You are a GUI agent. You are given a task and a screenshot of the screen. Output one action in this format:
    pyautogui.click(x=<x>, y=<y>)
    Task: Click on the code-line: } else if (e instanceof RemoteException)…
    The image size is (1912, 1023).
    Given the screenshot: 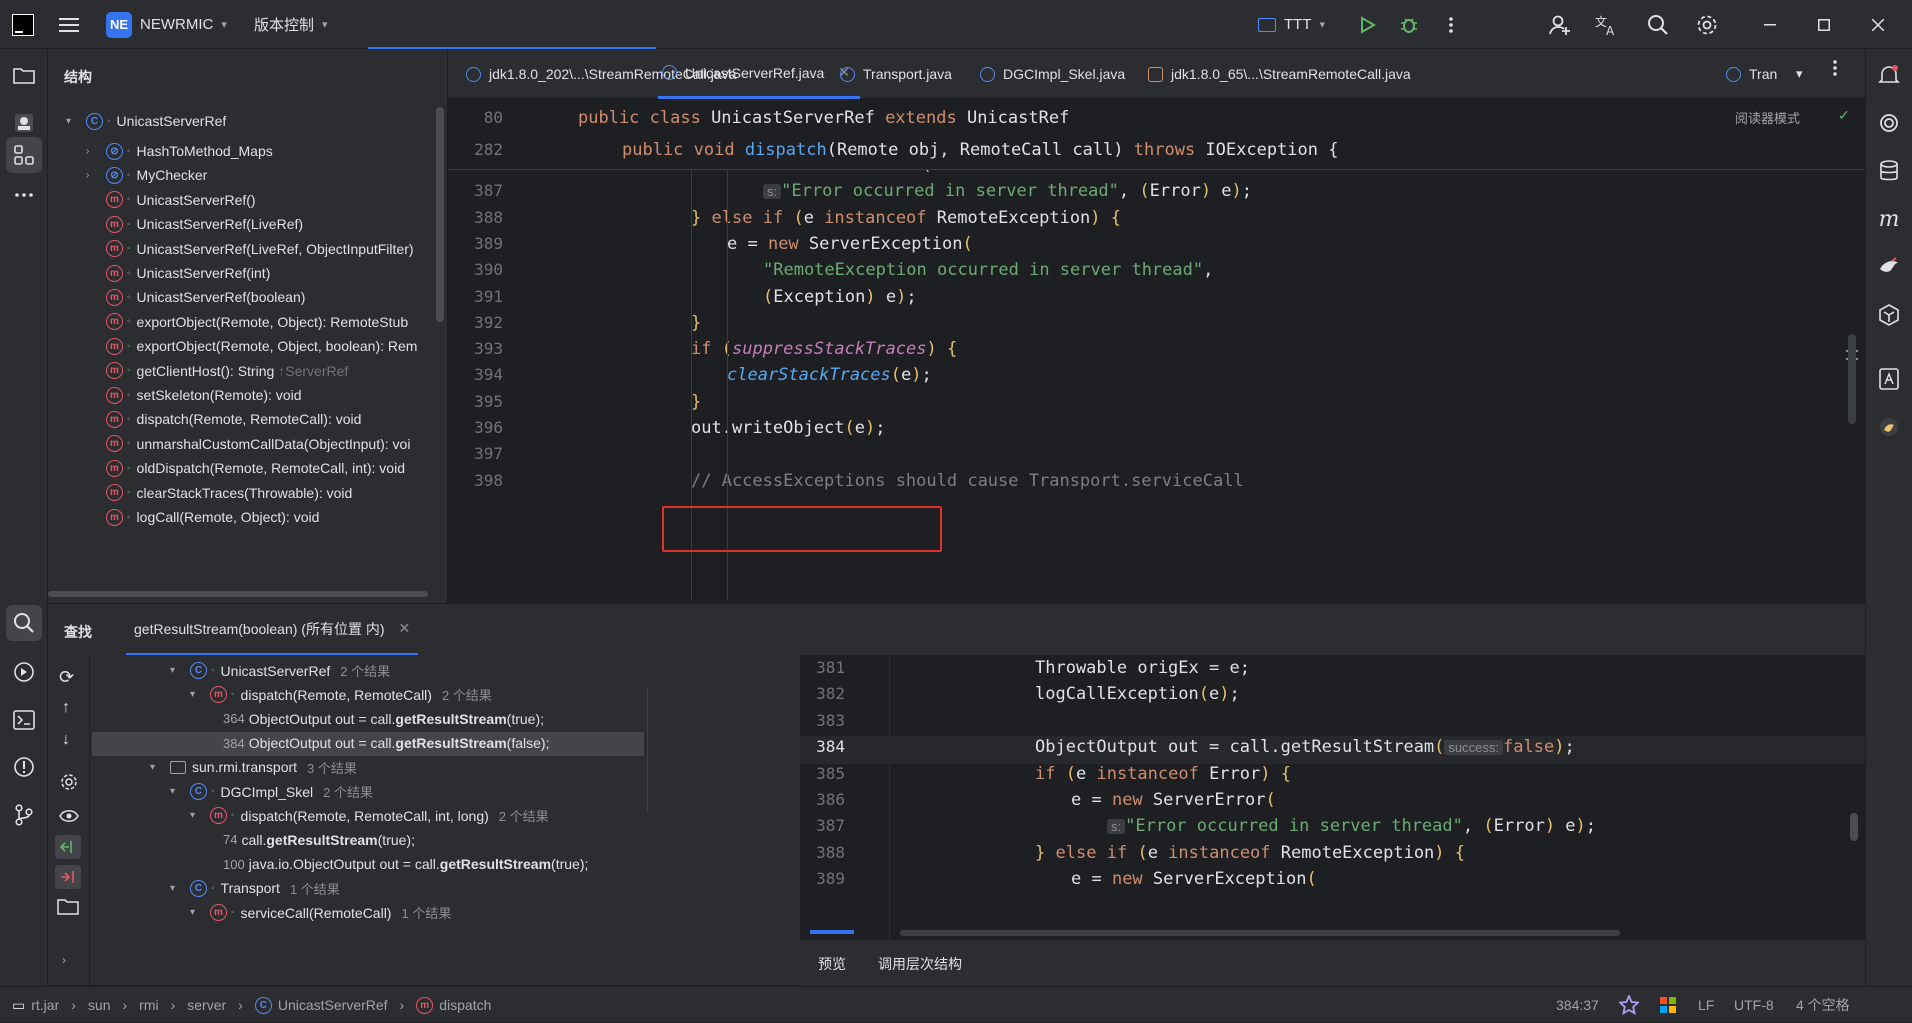 What is the action you would take?
    pyautogui.click(x=1250, y=852)
    